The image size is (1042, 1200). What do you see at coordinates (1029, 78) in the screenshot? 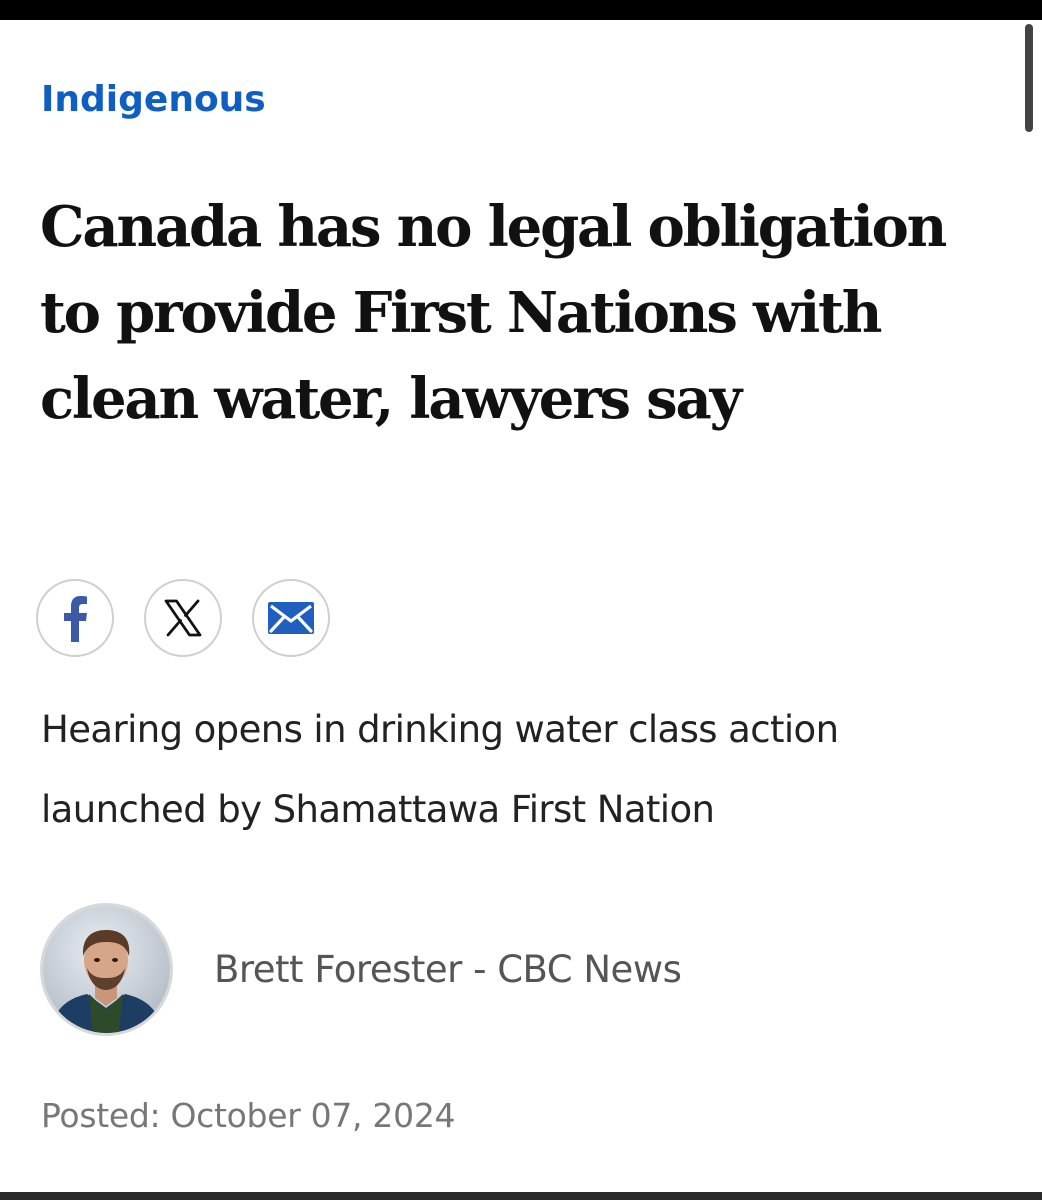
I see `scrollbar` at bounding box center [1029, 78].